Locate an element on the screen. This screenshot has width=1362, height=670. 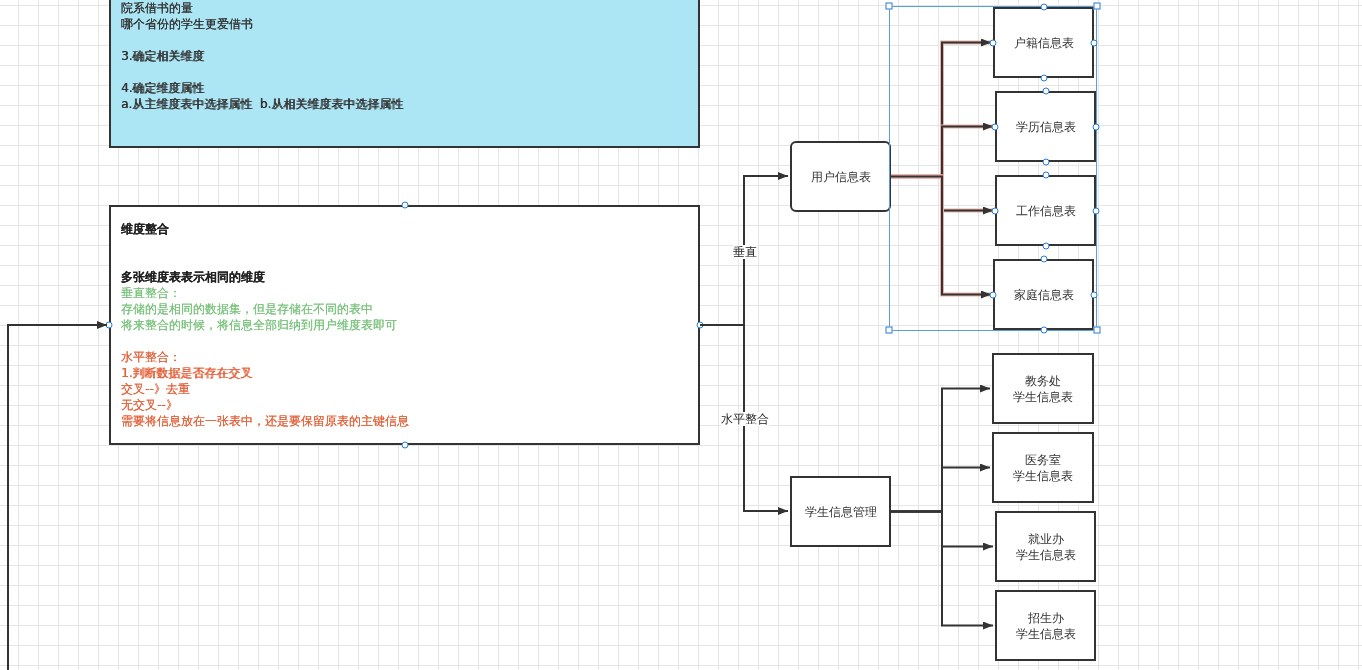
note-text: 需要将信息放在一张表中，还是要保留原表的主键信息 is located at coordinates (265, 421).